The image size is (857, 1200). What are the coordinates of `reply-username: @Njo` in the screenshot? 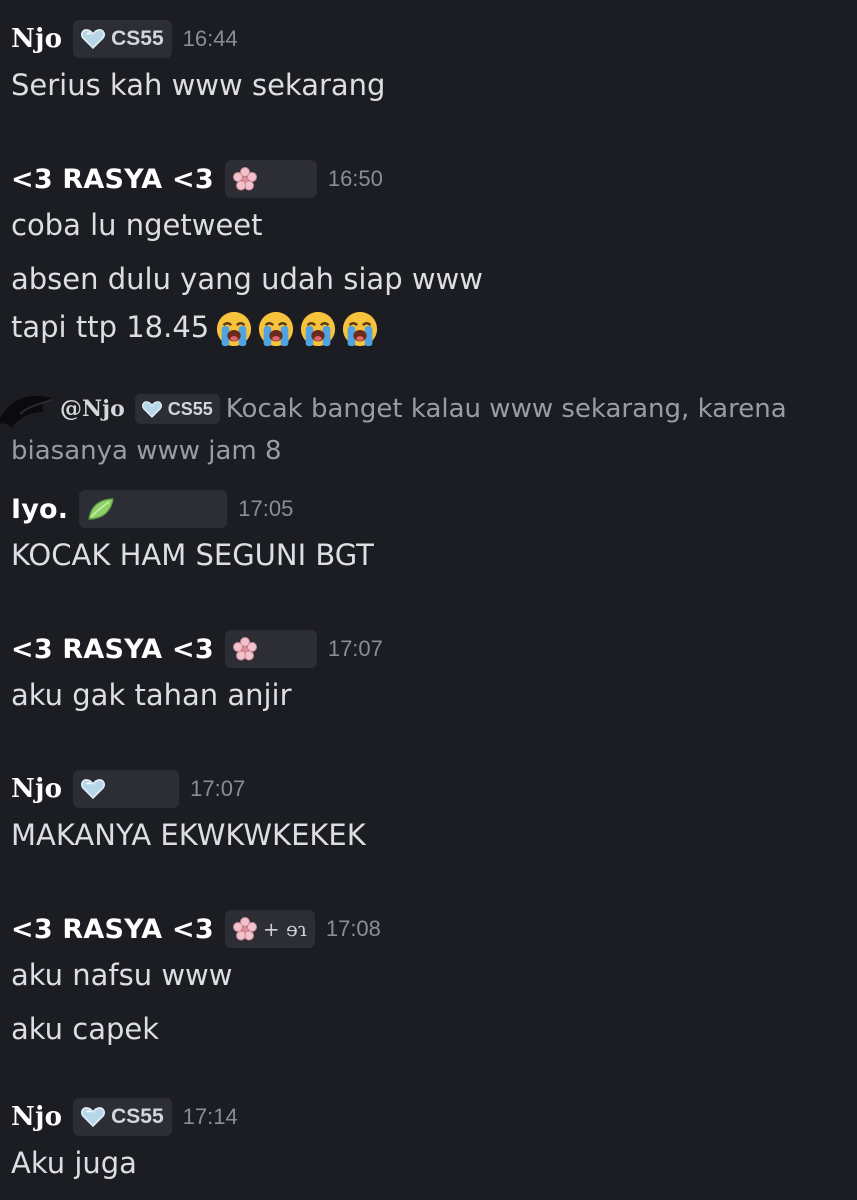 It's located at (92, 409).